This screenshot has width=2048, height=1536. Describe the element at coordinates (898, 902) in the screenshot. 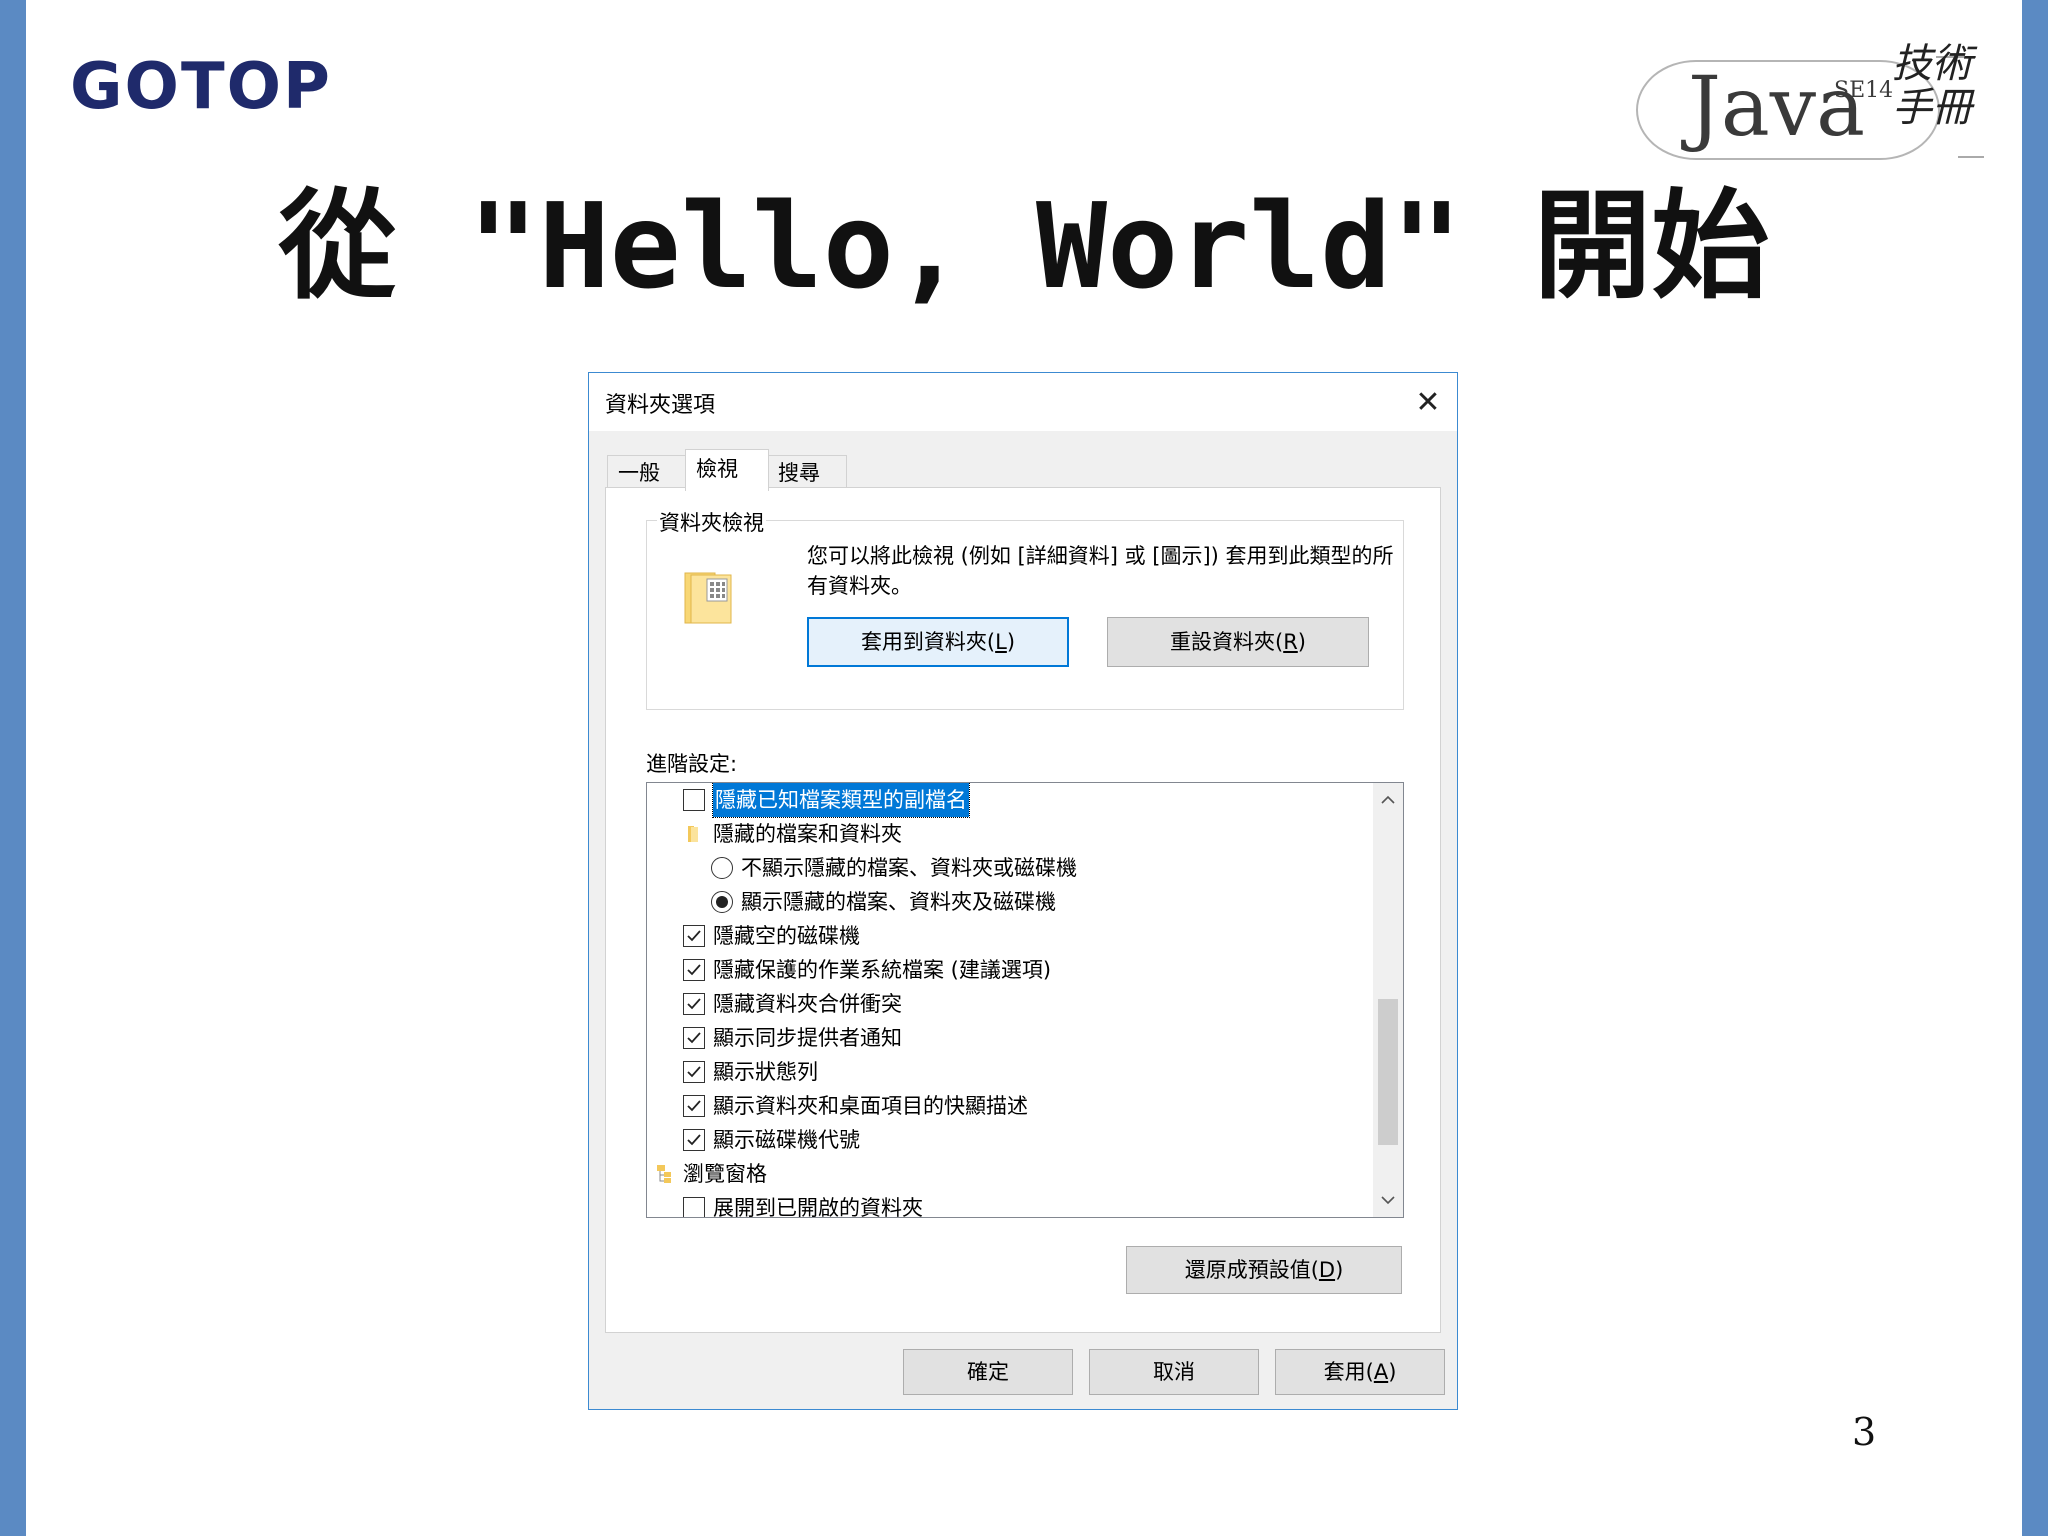

I see `tree-item-label: 顯示隱藏的檔案、資料夾及磁碟機` at that location.